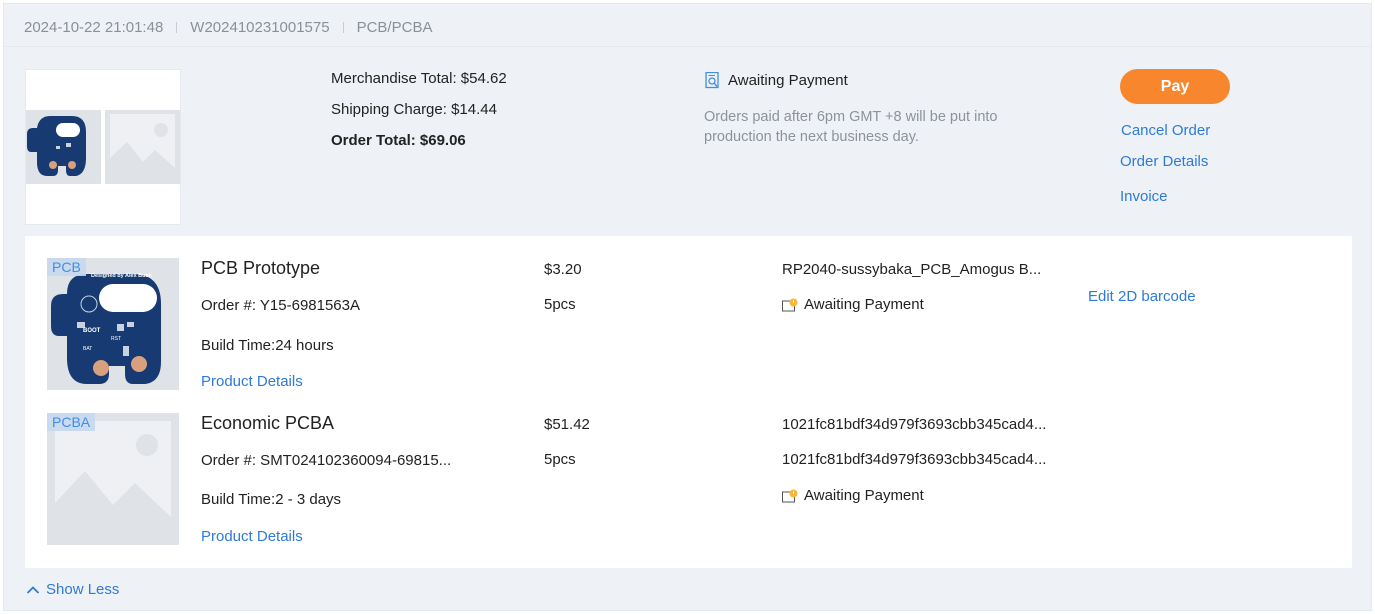 The width and height of the screenshot is (1375, 614). What do you see at coordinates (267, 345) in the screenshot?
I see `pcb-build-time: Build Time:24 hours` at bounding box center [267, 345].